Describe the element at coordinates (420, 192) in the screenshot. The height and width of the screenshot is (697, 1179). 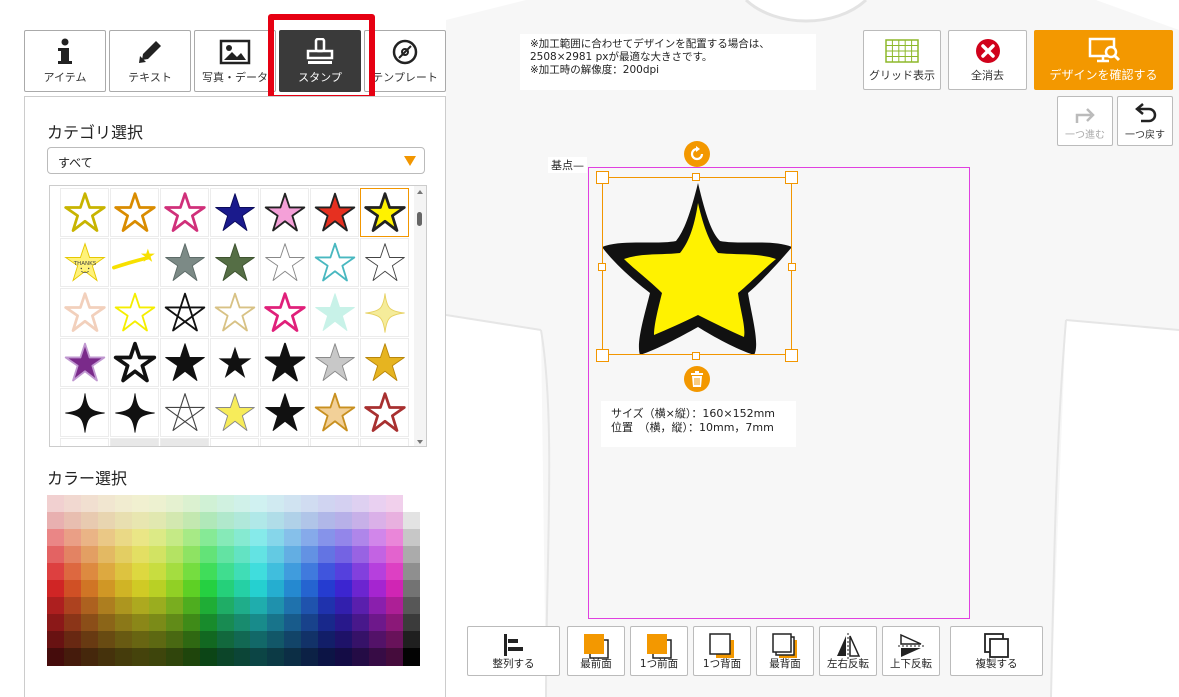
I see `scroll-up-icon` at that location.